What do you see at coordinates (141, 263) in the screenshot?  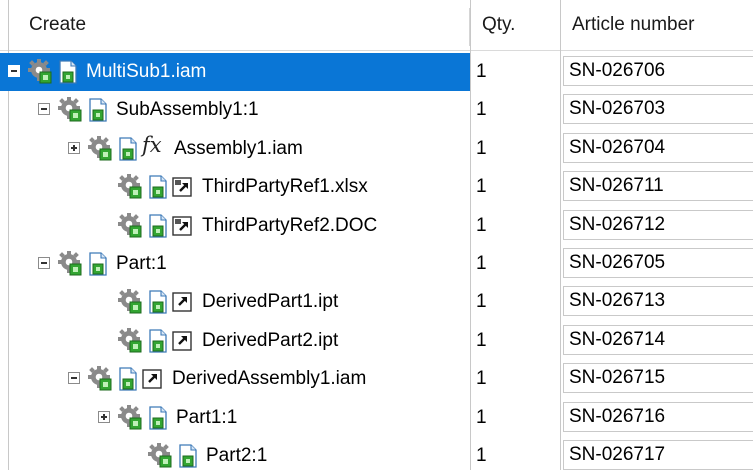 I see `row-name: Part:1` at bounding box center [141, 263].